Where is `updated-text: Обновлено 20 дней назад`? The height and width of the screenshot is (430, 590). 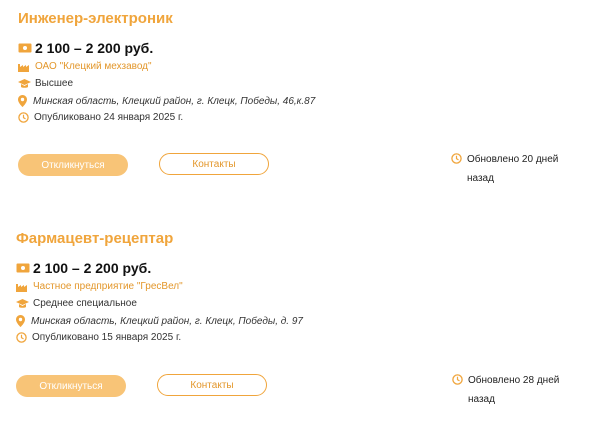 updated-text: Обновлено 20 дней назад is located at coordinates (513, 169).